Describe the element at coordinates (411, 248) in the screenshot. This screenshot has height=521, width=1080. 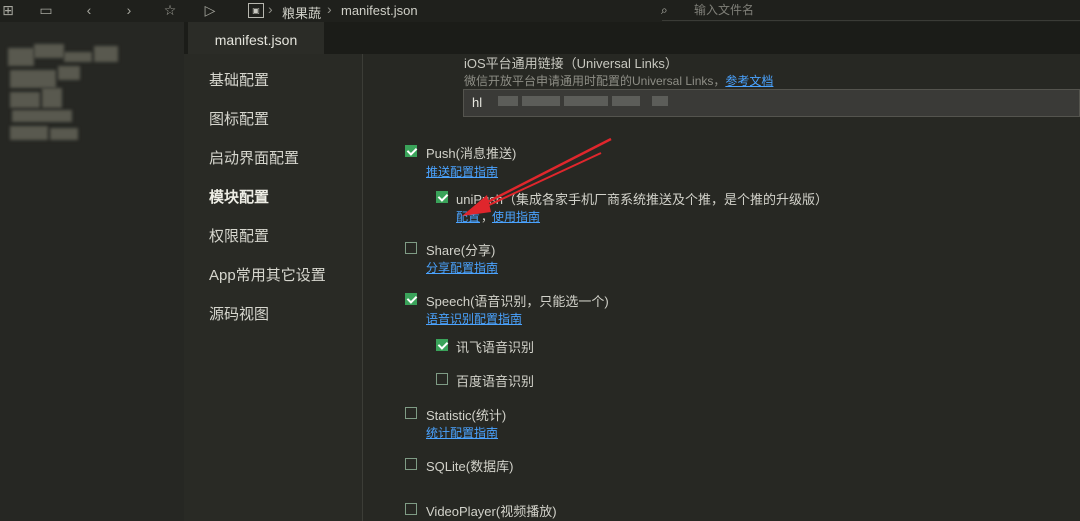
I see `share-checkbox` at that location.